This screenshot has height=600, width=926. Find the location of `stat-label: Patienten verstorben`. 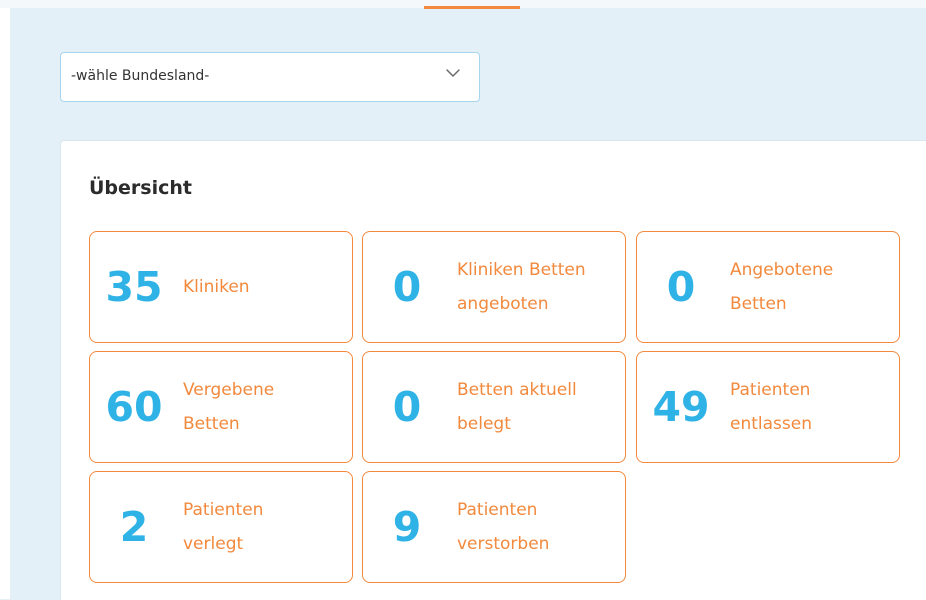

stat-label: Patienten verstorben is located at coordinates (503, 527).